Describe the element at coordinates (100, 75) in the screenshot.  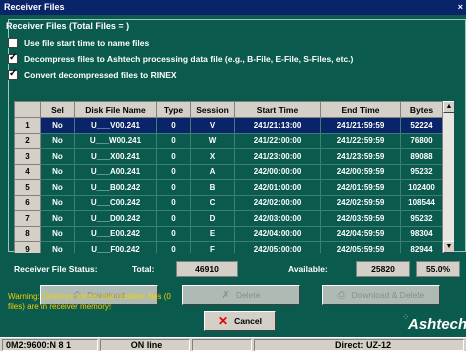
I see `option-label: Convert decompressed files to RINEX` at that location.